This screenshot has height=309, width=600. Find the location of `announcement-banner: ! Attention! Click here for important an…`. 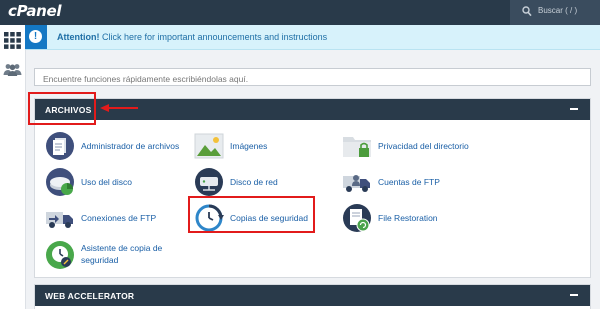

announcement-banner: ! Attention! Click here for important an… is located at coordinates (312, 37).